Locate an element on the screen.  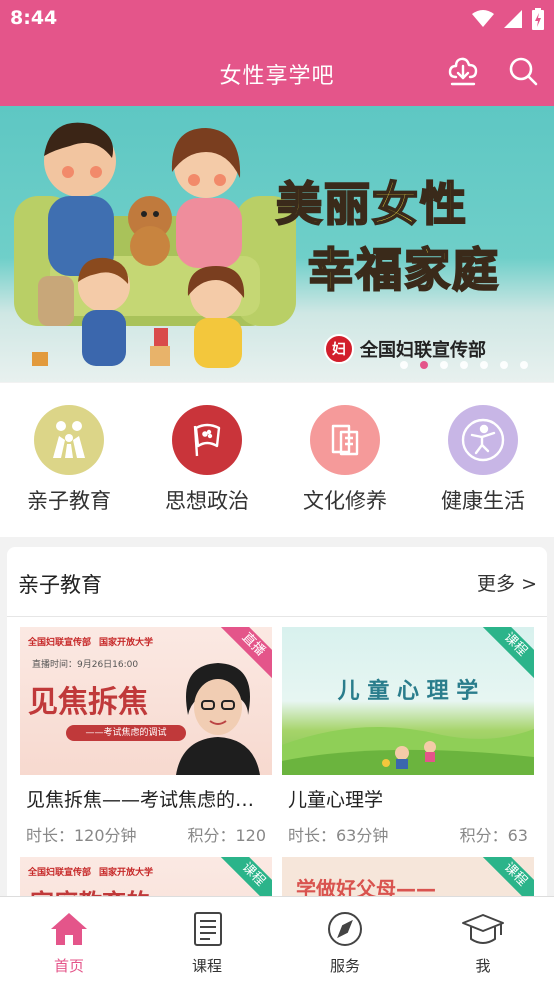
course-points: 积分：120 is located at coordinates (226, 835).